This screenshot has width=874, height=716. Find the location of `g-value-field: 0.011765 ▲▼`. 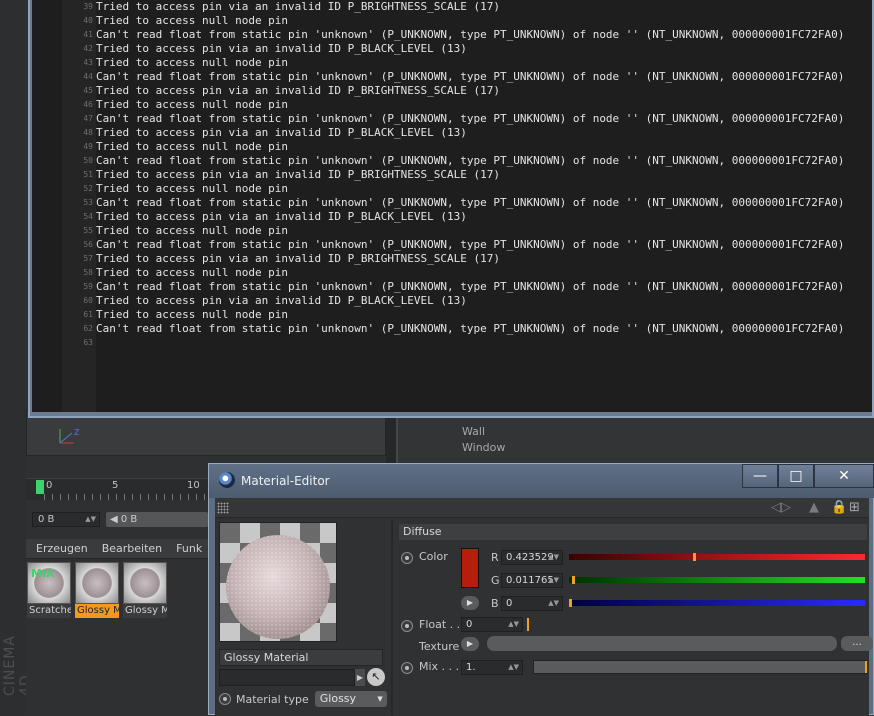

g-value-field: 0.011765 ▲▼ is located at coordinates (532, 580).